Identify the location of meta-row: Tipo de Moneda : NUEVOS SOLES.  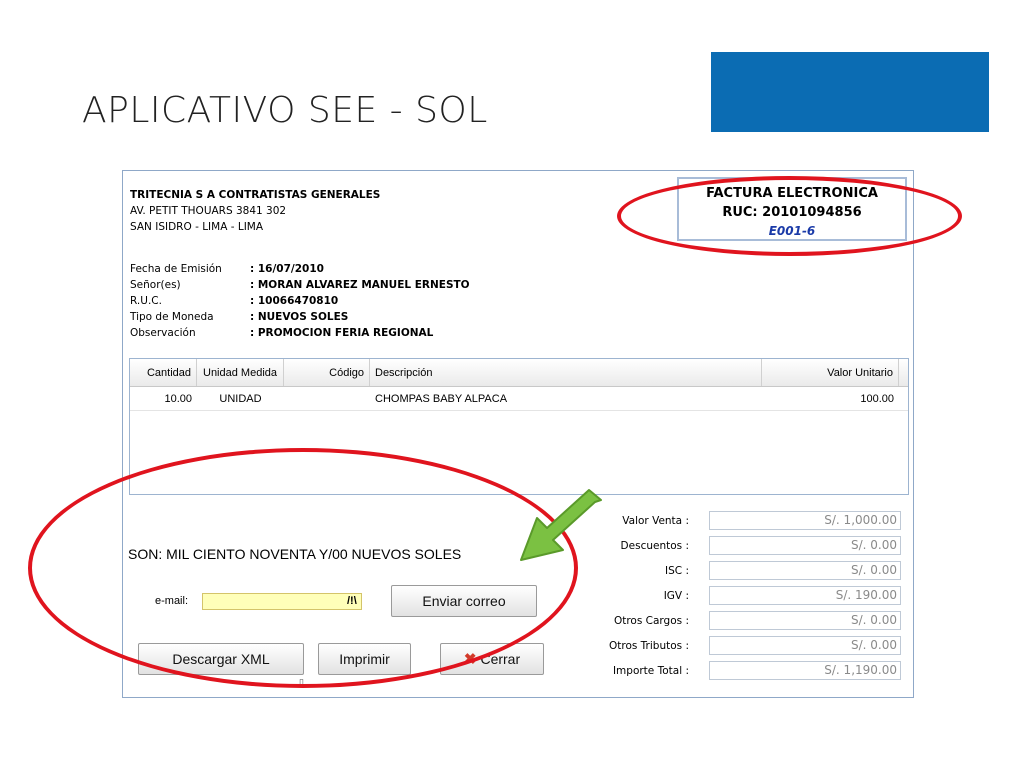
(300, 317).